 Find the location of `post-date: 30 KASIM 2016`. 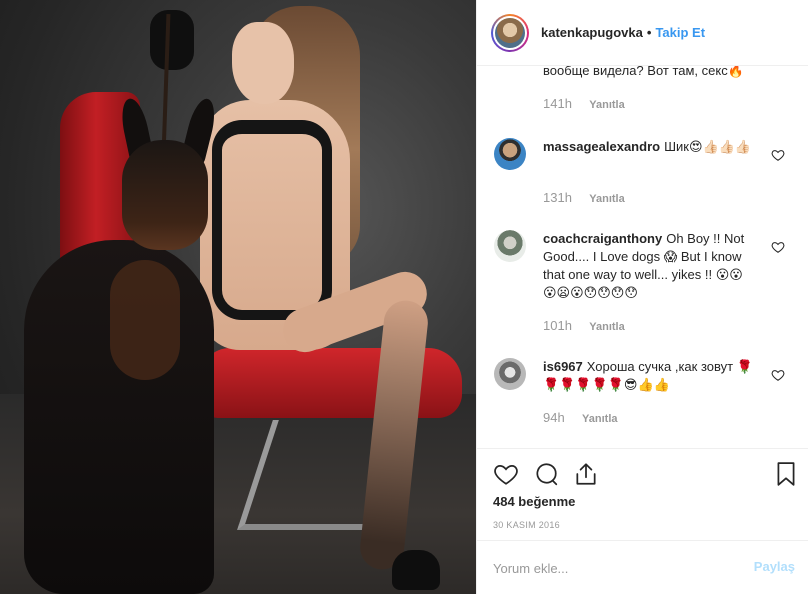

post-date: 30 KASIM 2016 is located at coordinates (526, 525).